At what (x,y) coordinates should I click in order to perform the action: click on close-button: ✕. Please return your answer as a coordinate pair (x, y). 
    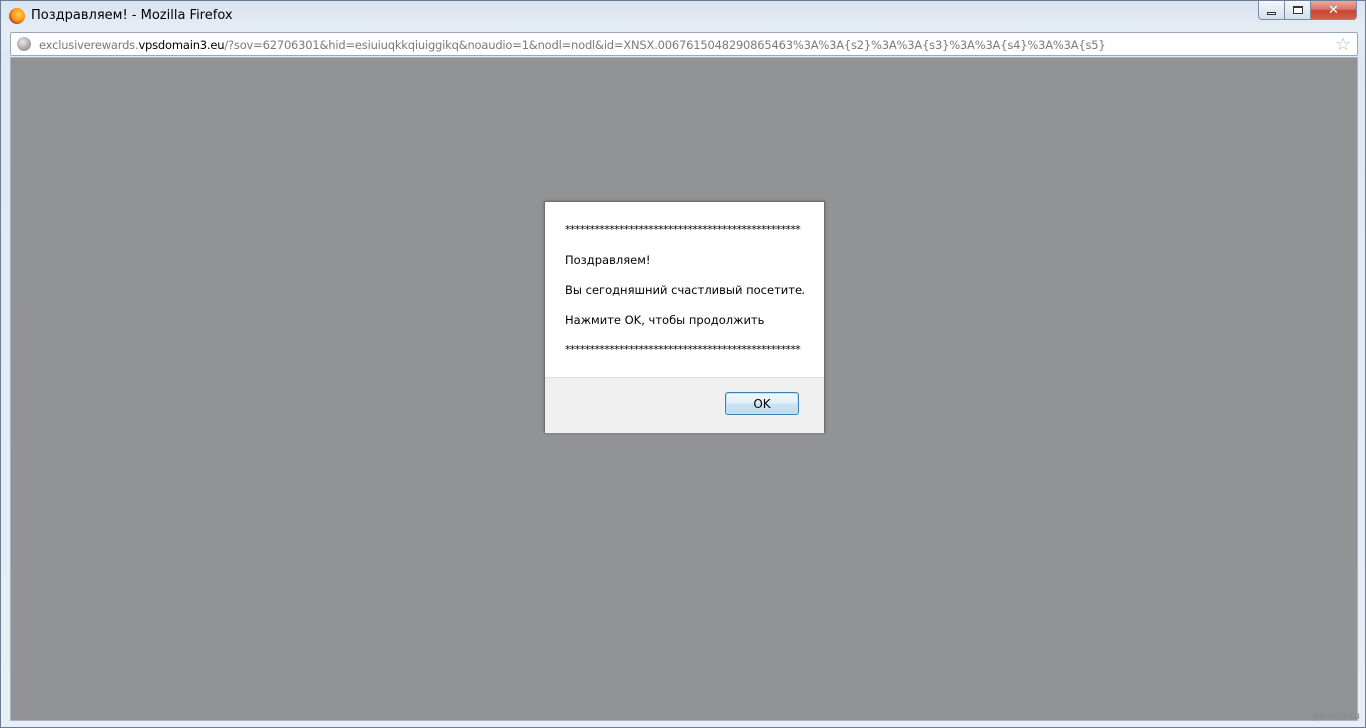
    Looking at the image, I should click on (1334, 10).